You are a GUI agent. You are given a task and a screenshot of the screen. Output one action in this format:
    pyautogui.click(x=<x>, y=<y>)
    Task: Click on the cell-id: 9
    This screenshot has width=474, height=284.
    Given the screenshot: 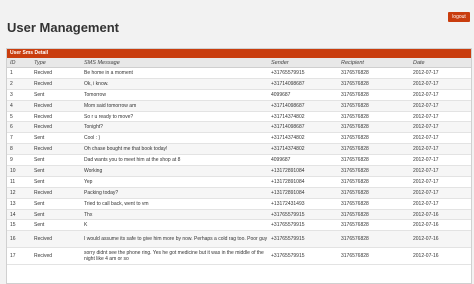 What is the action you would take?
    pyautogui.click(x=19, y=160)
    